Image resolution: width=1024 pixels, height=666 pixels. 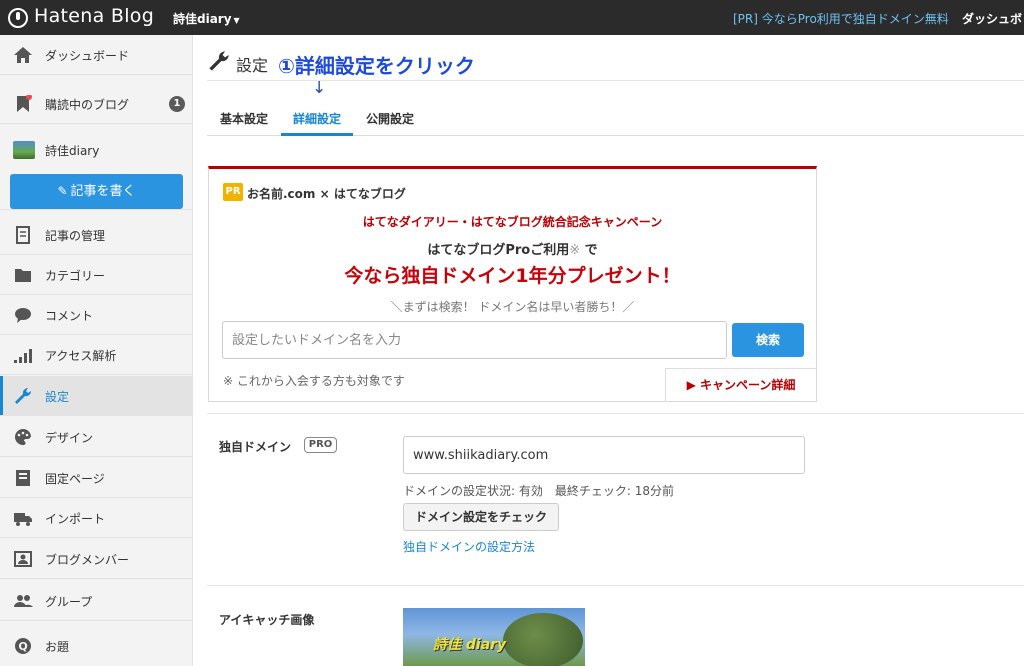 I want to click on sidebar-item-label: ダッシュボード, so click(x=87, y=56).